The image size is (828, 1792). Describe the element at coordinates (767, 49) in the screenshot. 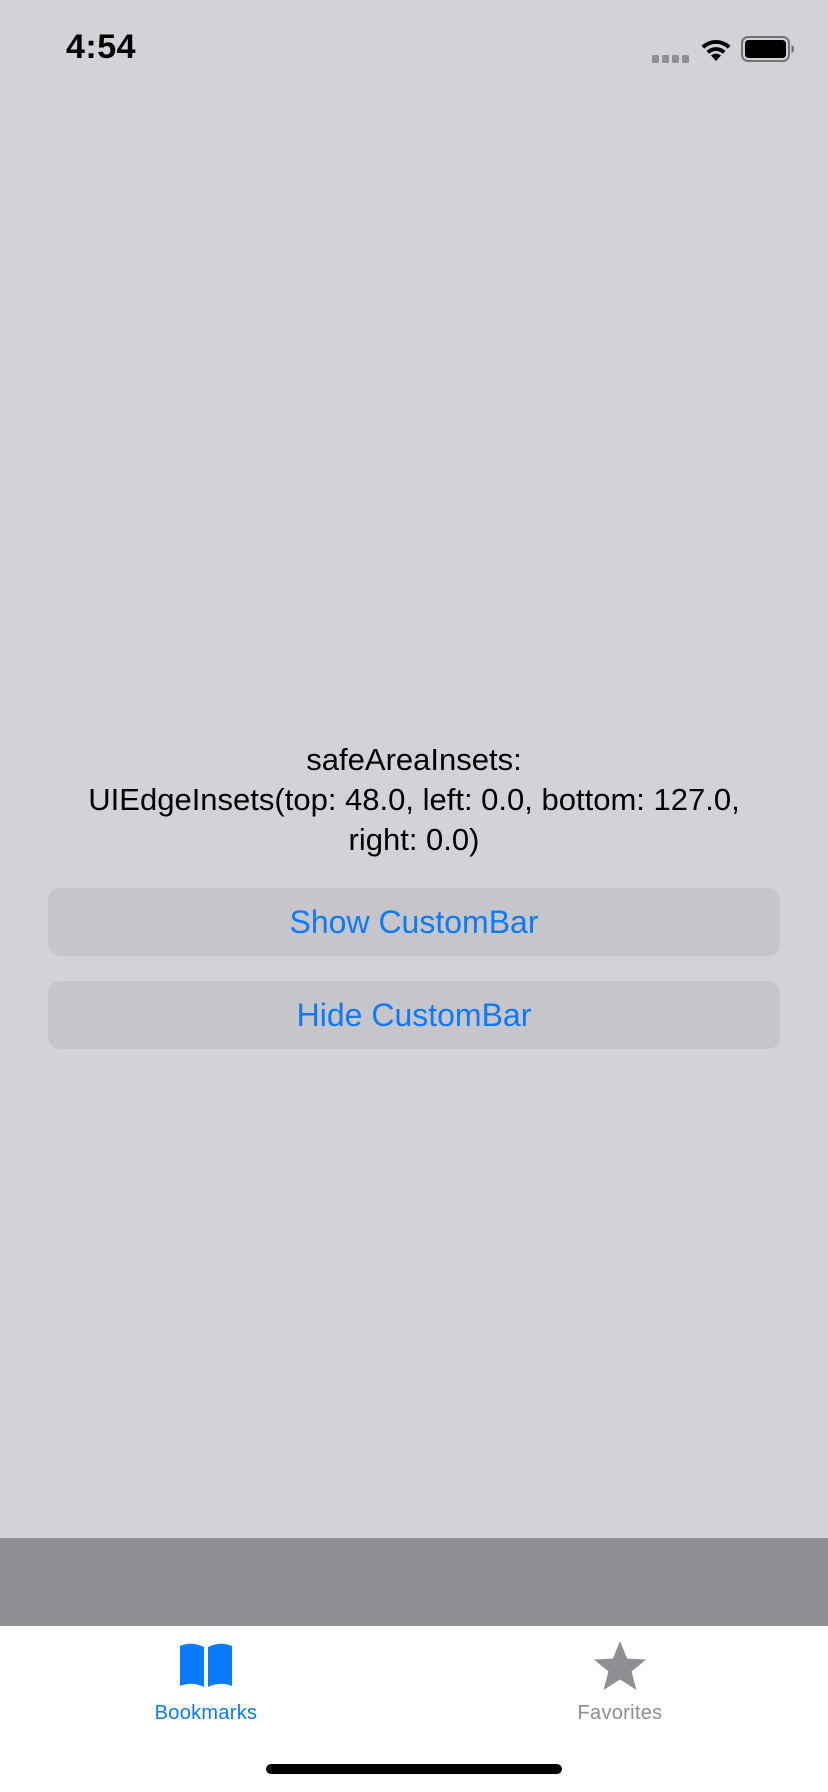

I see `battery-icon` at that location.